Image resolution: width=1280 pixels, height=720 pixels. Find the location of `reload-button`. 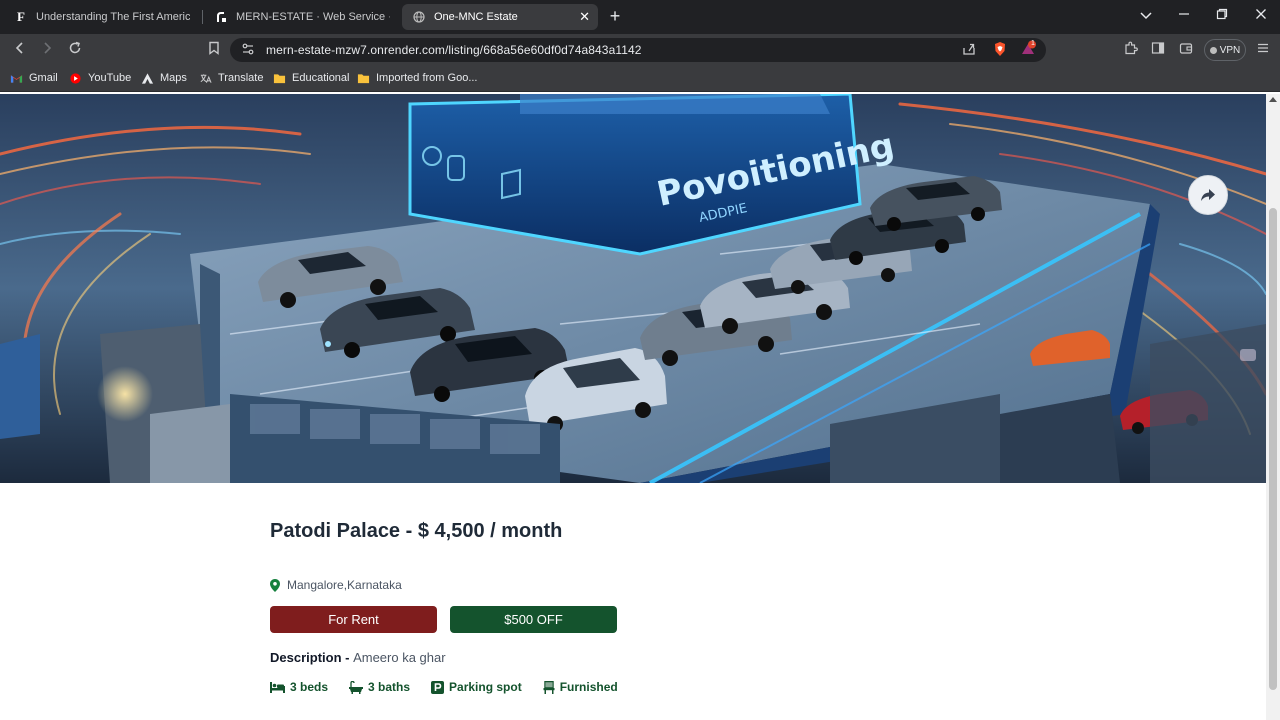

reload-button is located at coordinates (75, 50).